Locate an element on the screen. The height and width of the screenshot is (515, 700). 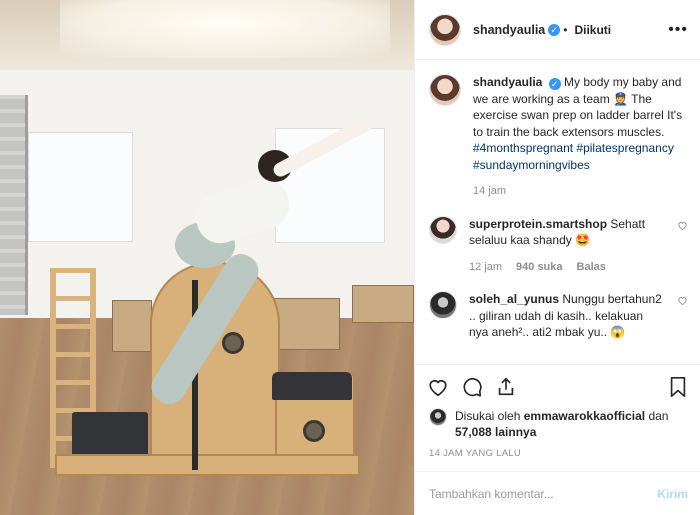
hashtag-link: #pilatespregnancy is located at coordinates (624, 148).